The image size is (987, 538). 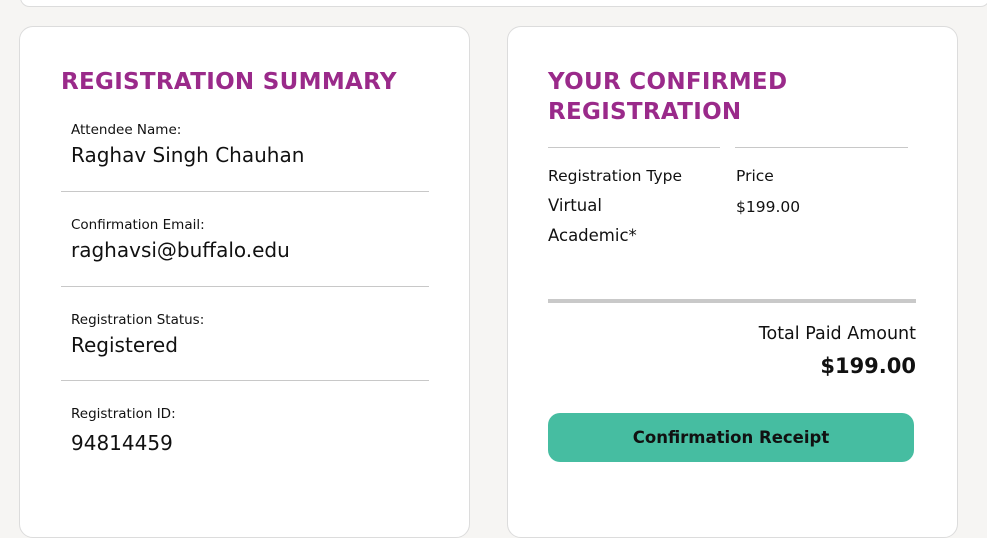 What do you see at coordinates (124, 345) in the screenshot?
I see `registration-status-value: Registered` at bounding box center [124, 345].